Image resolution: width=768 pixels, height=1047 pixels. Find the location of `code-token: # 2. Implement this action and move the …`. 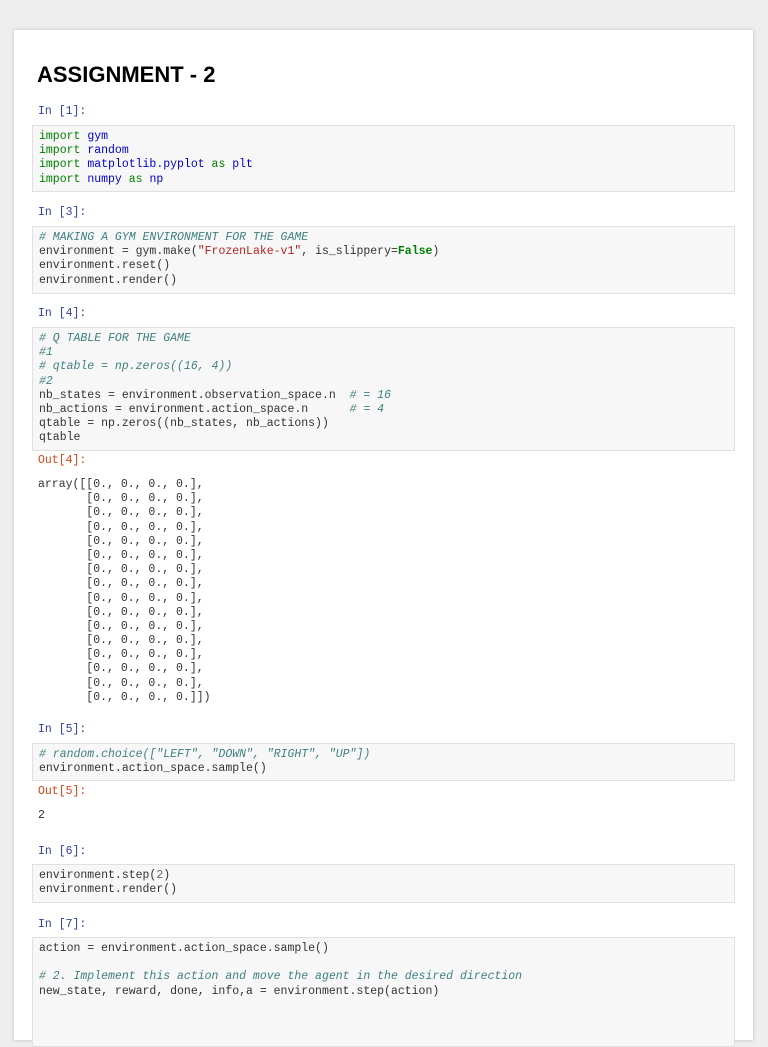

code-token: # 2. Implement this action and move the … is located at coordinates (281, 977).